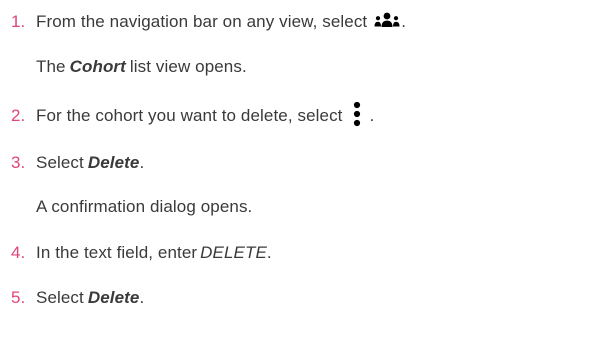  What do you see at coordinates (18, 21) in the screenshot?
I see `step-number: 1.` at bounding box center [18, 21].